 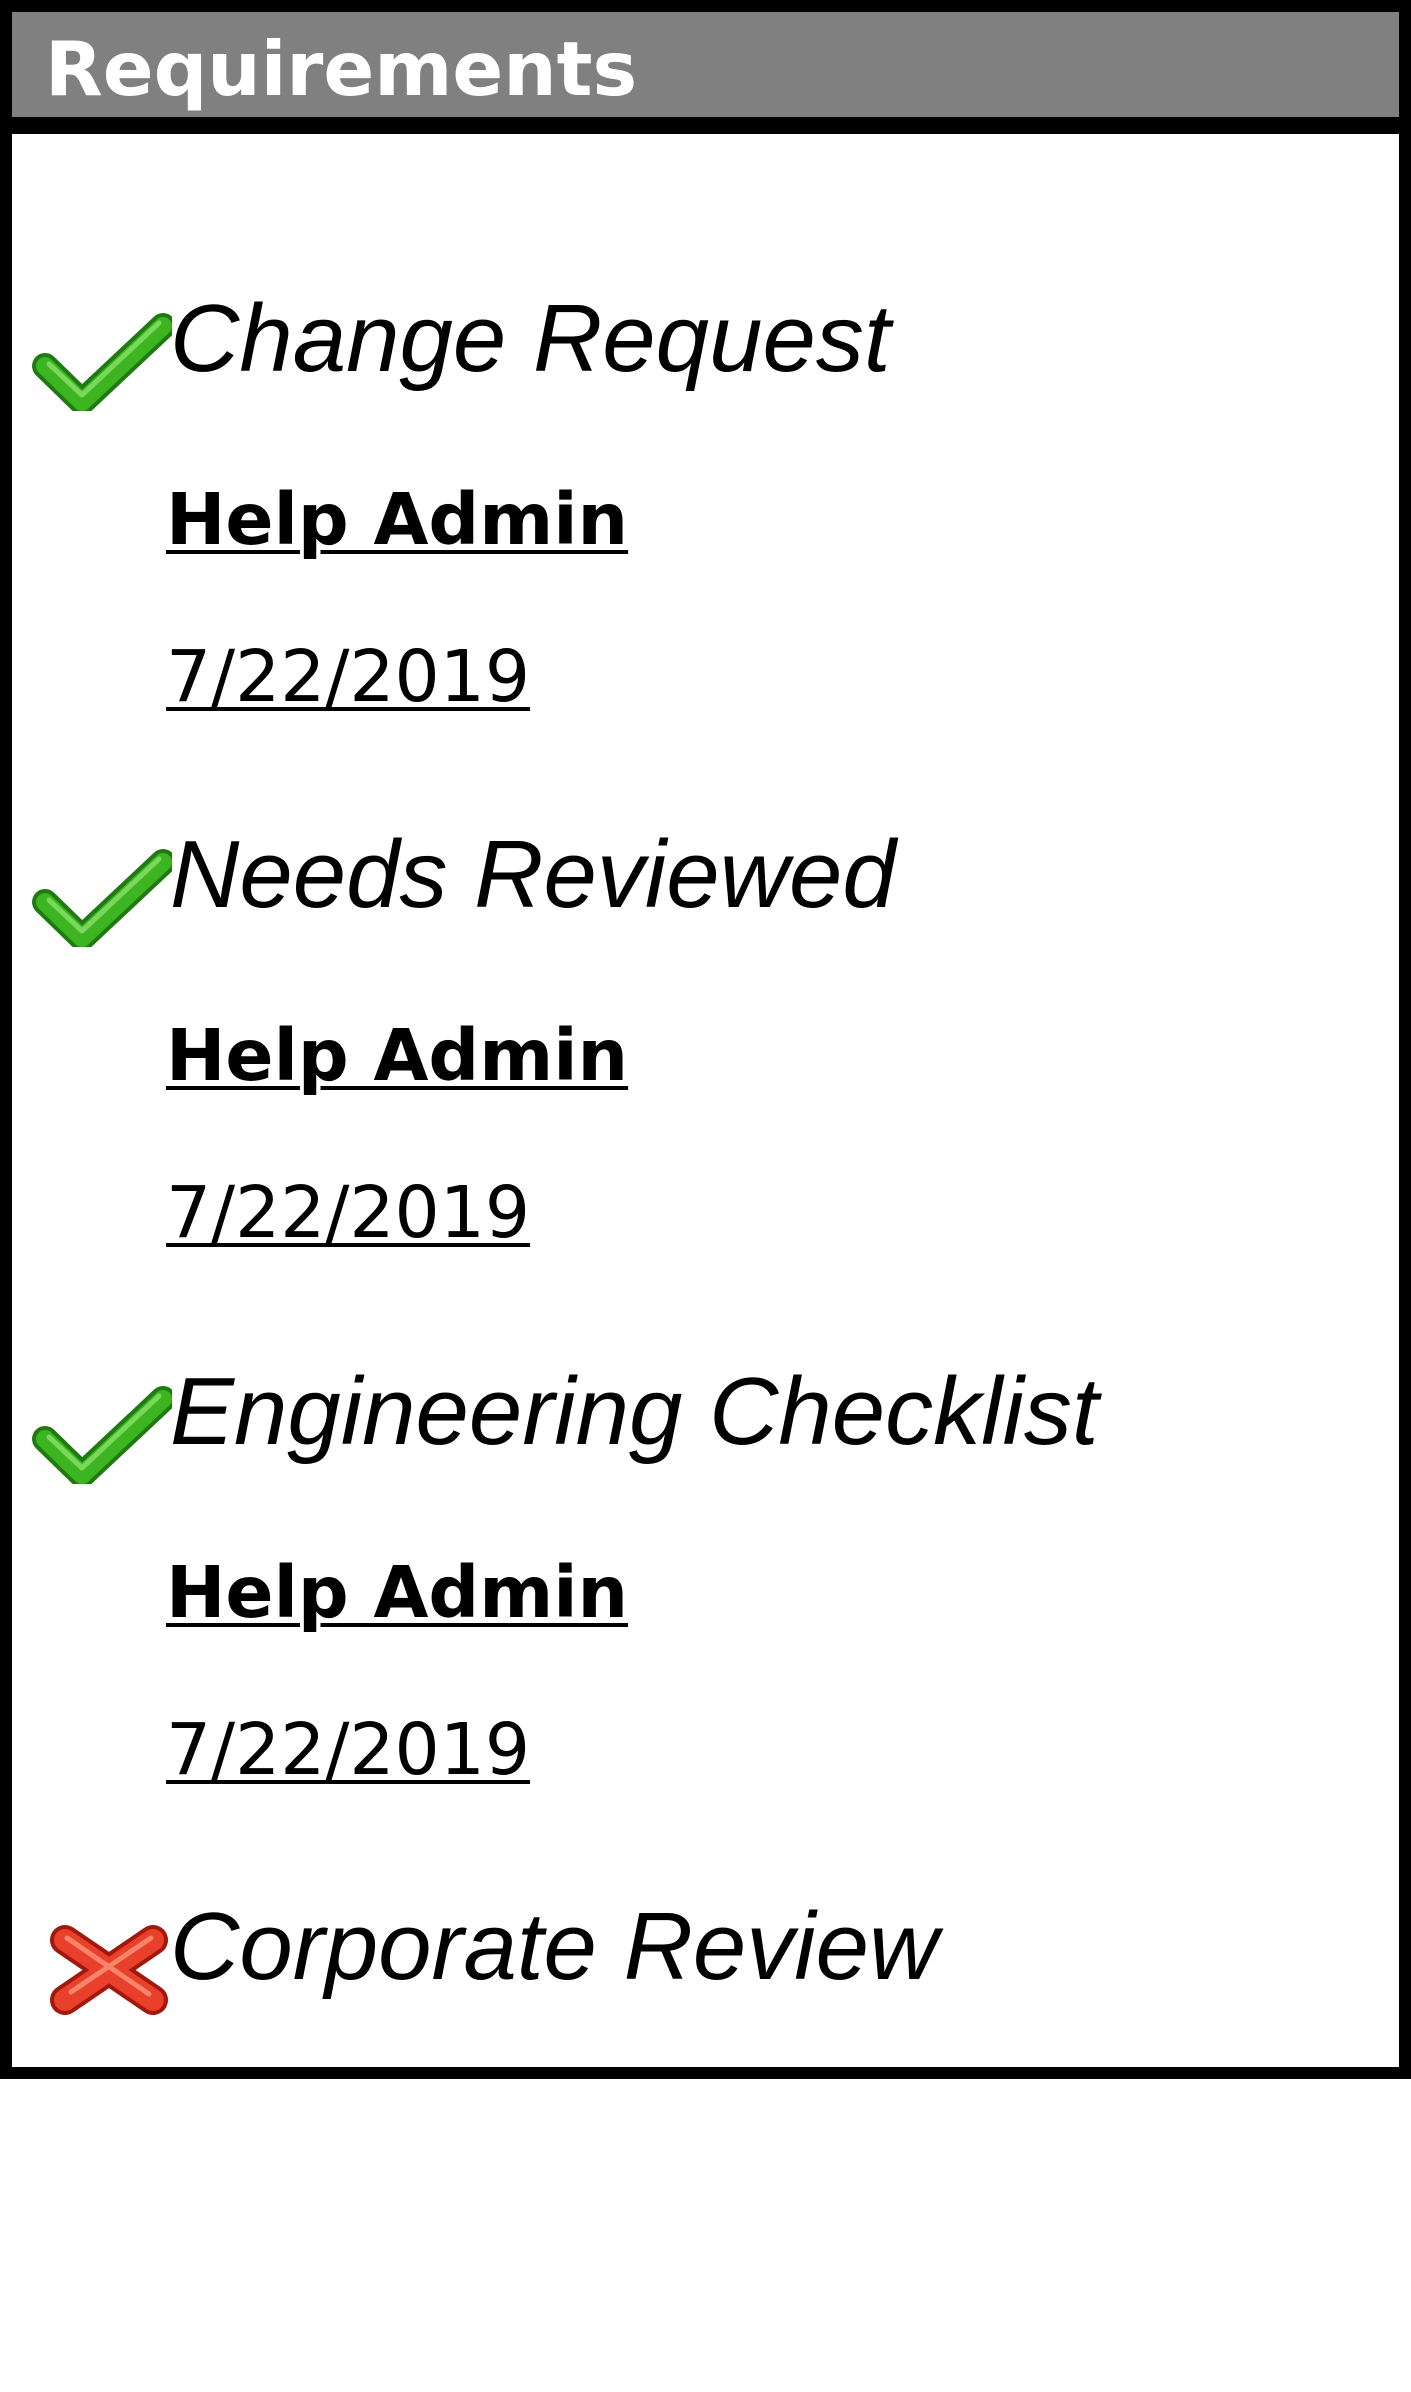 What do you see at coordinates (530, 338) in the screenshot?
I see `requirement-name: Change Request` at bounding box center [530, 338].